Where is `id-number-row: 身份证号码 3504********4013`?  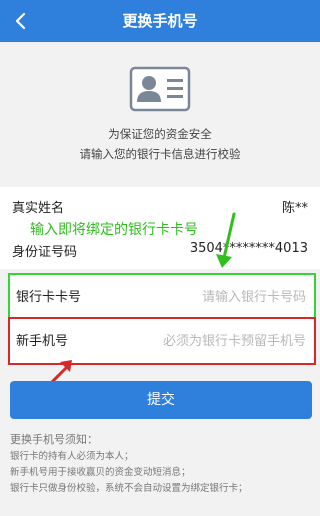 id-number-row: 身份证号码 3504********4013 is located at coordinates (160, 252).